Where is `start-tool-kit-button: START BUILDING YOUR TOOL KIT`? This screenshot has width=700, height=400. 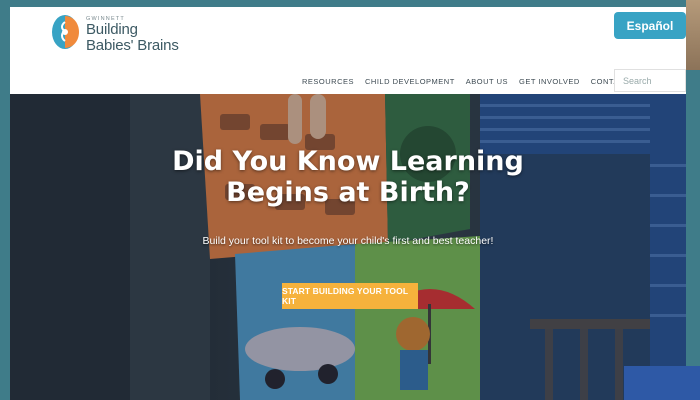
start-tool-kit-button: START BUILDING YOUR TOOL KIT is located at coordinates (350, 296).